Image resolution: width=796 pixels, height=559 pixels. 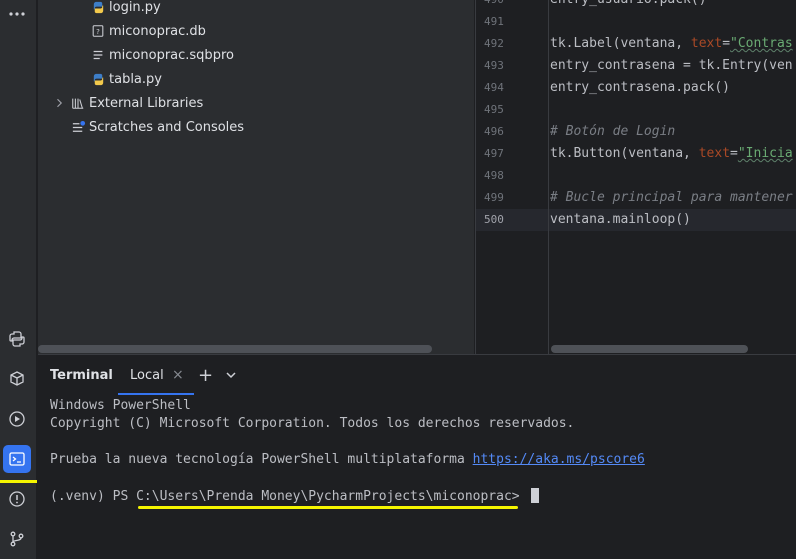 I want to click on code-line: ventana.mainloop(), so click(x=620, y=219).